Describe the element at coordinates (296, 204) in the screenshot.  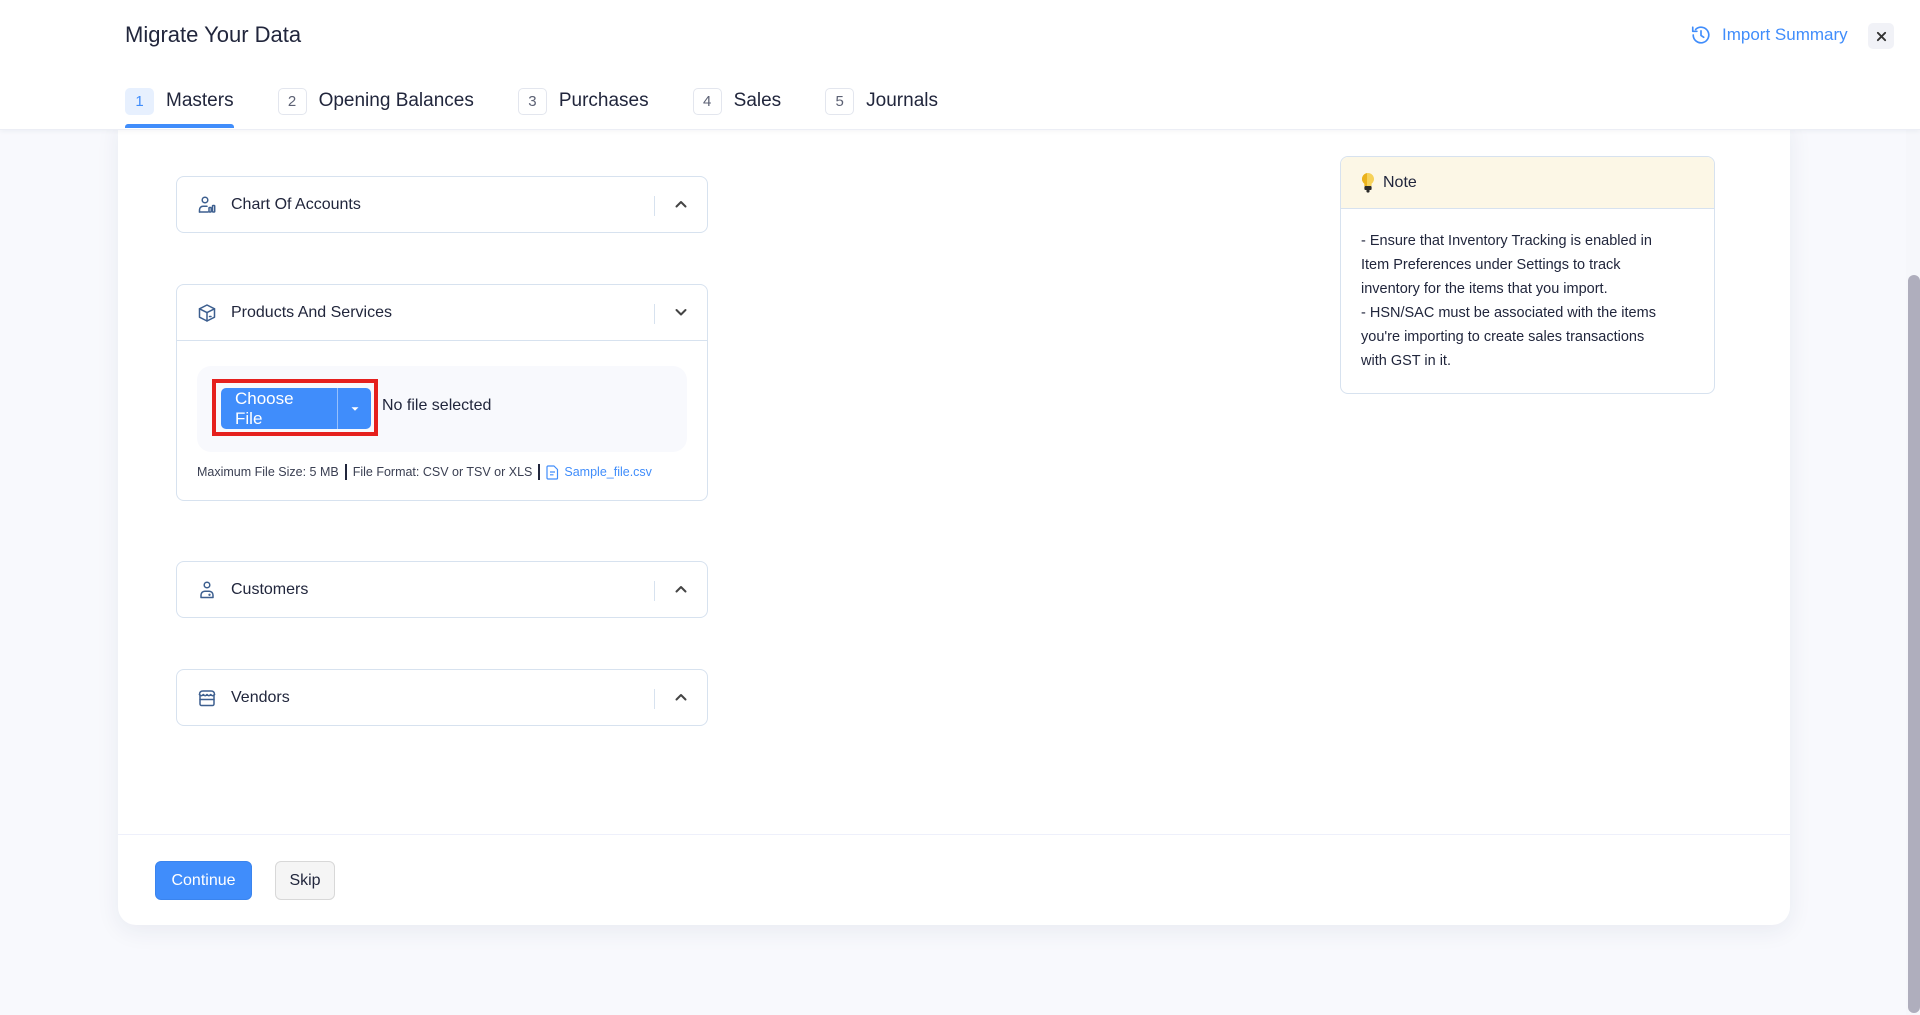
I see `section-title: Chart Of Accounts` at that location.